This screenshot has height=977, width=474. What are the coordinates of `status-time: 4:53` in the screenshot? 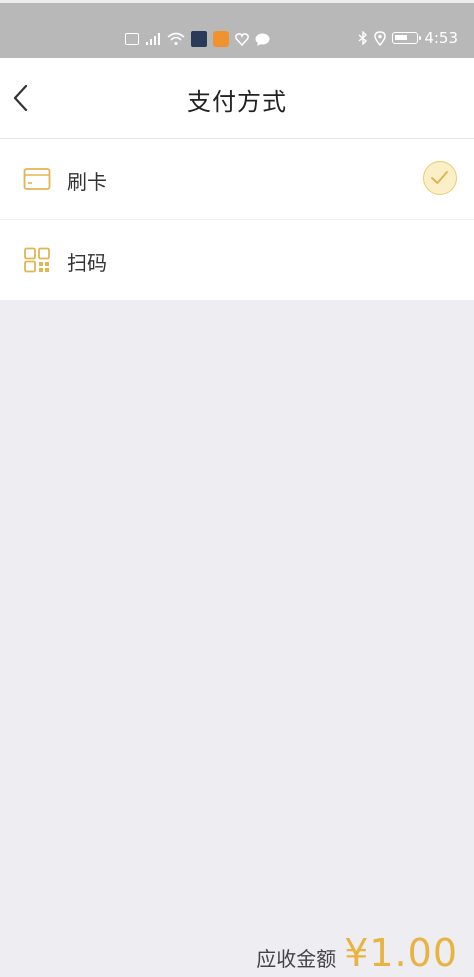 It's located at (441, 38).